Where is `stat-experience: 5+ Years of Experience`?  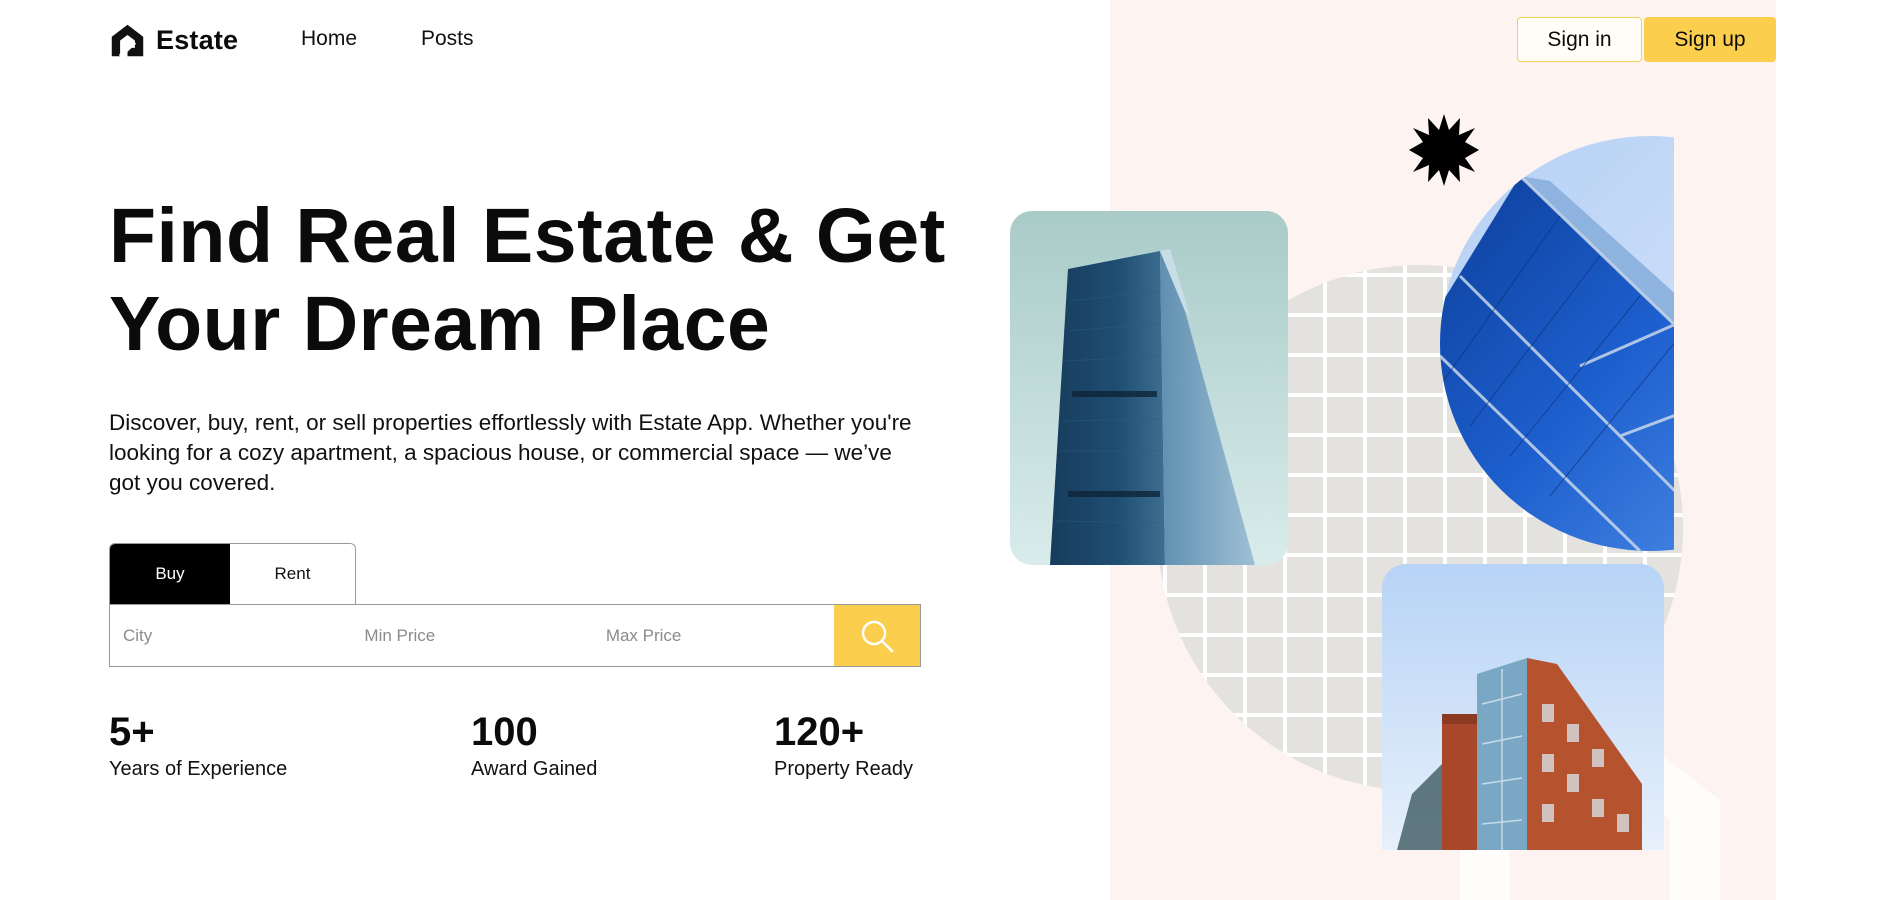 stat-experience: 5+ Years of Experience is located at coordinates (198, 745).